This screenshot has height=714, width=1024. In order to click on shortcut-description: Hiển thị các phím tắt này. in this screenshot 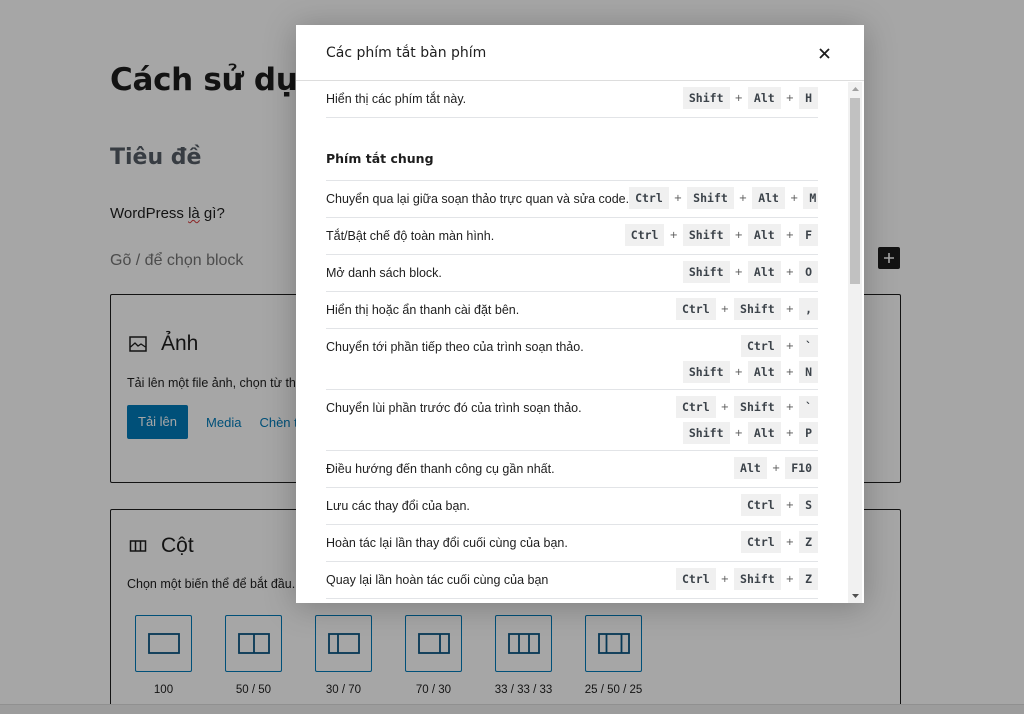, I will do `click(396, 99)`.